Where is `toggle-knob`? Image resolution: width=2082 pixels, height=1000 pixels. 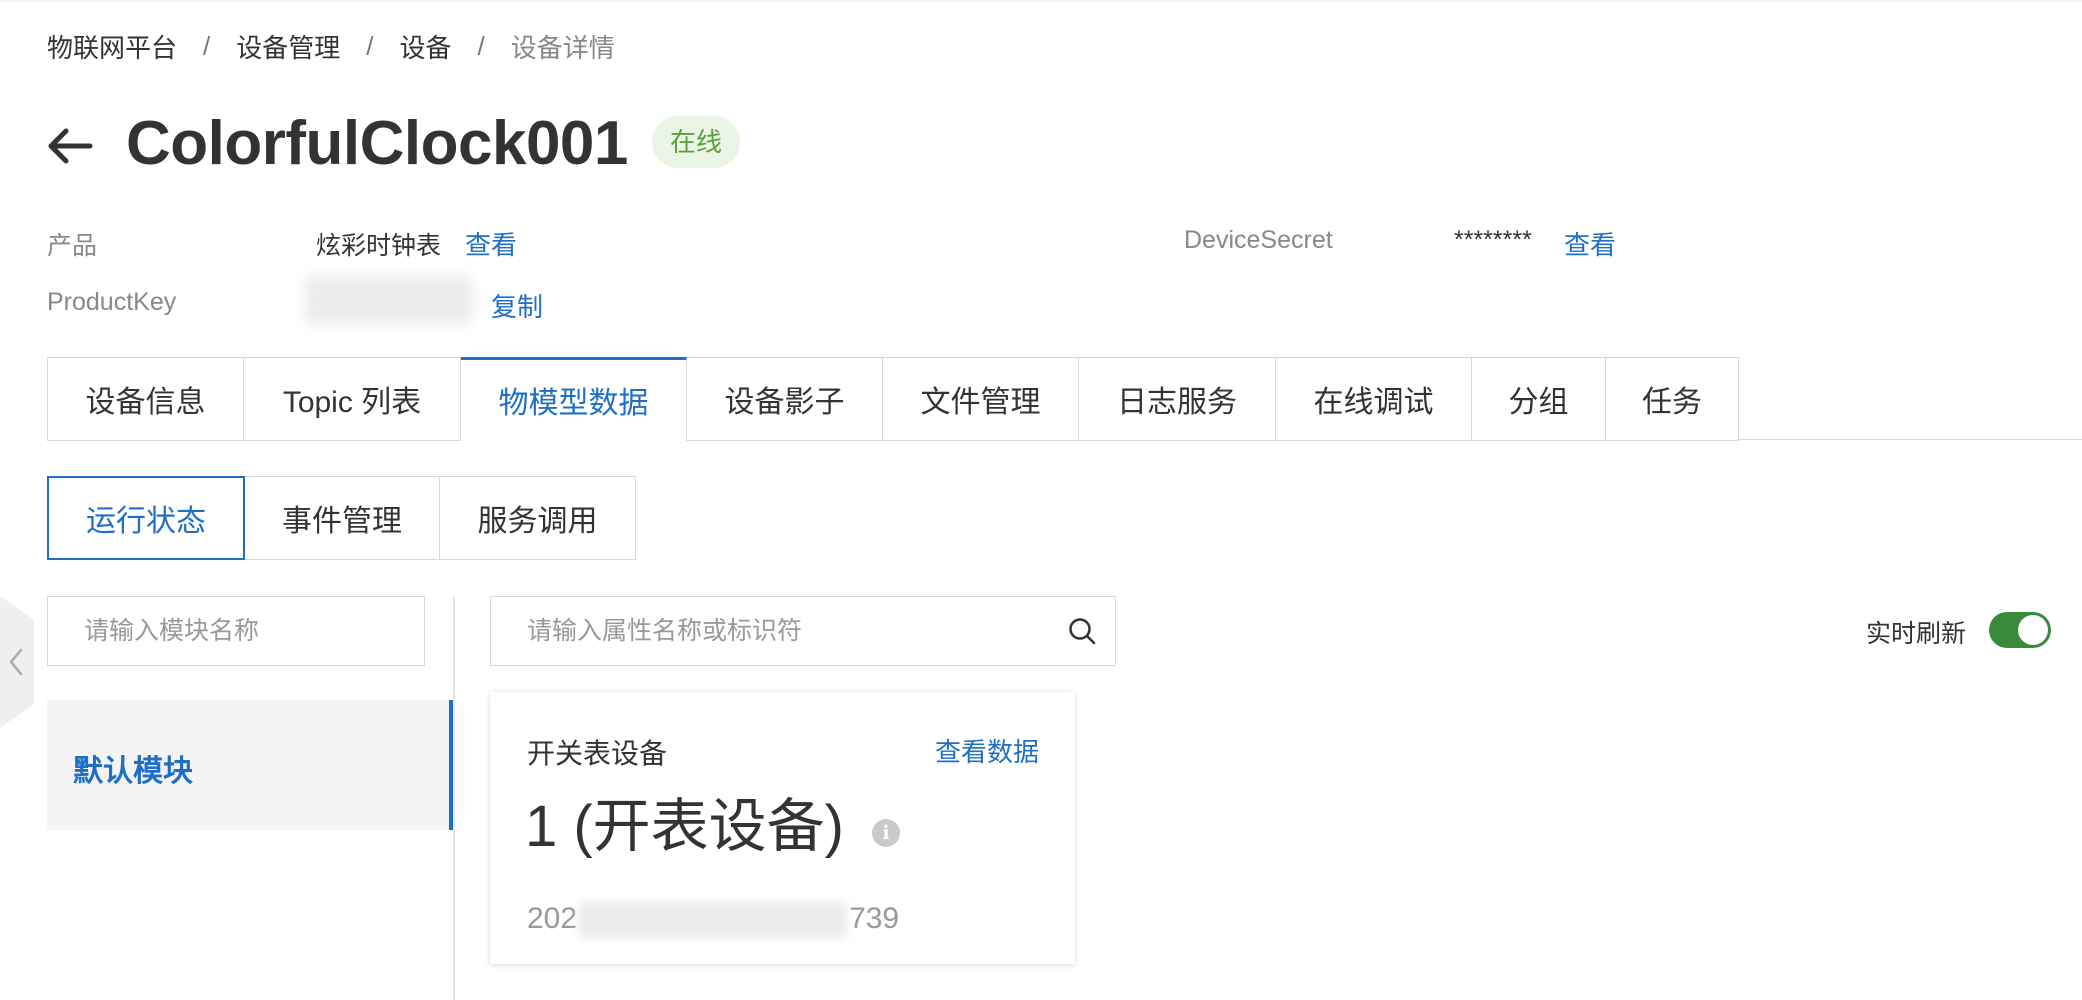
toggle-knob is located at coordinates (2033, 630).